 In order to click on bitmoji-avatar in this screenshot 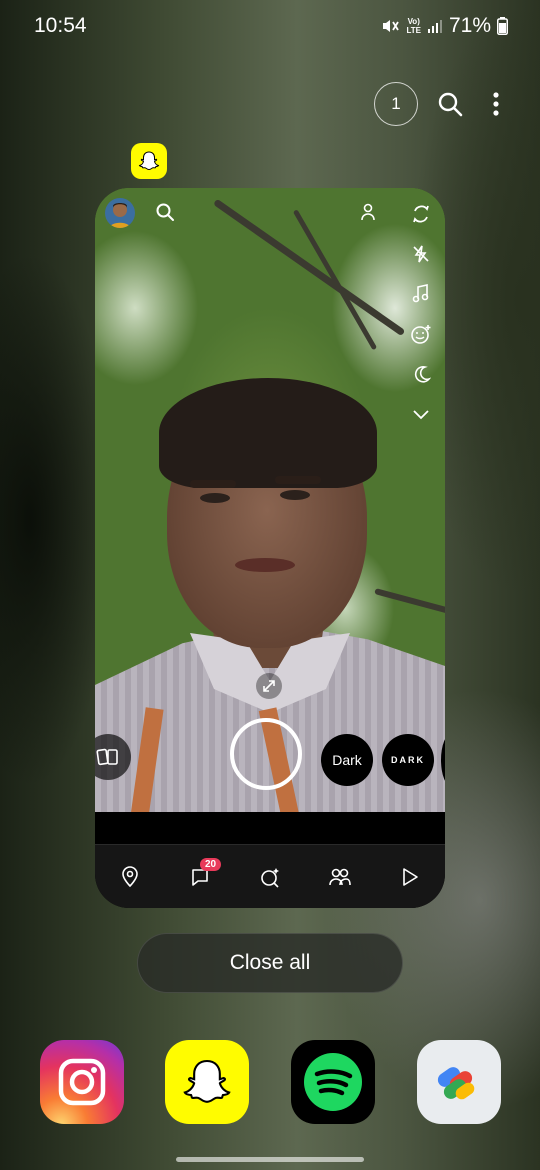, I will do `click(120, 213)`.